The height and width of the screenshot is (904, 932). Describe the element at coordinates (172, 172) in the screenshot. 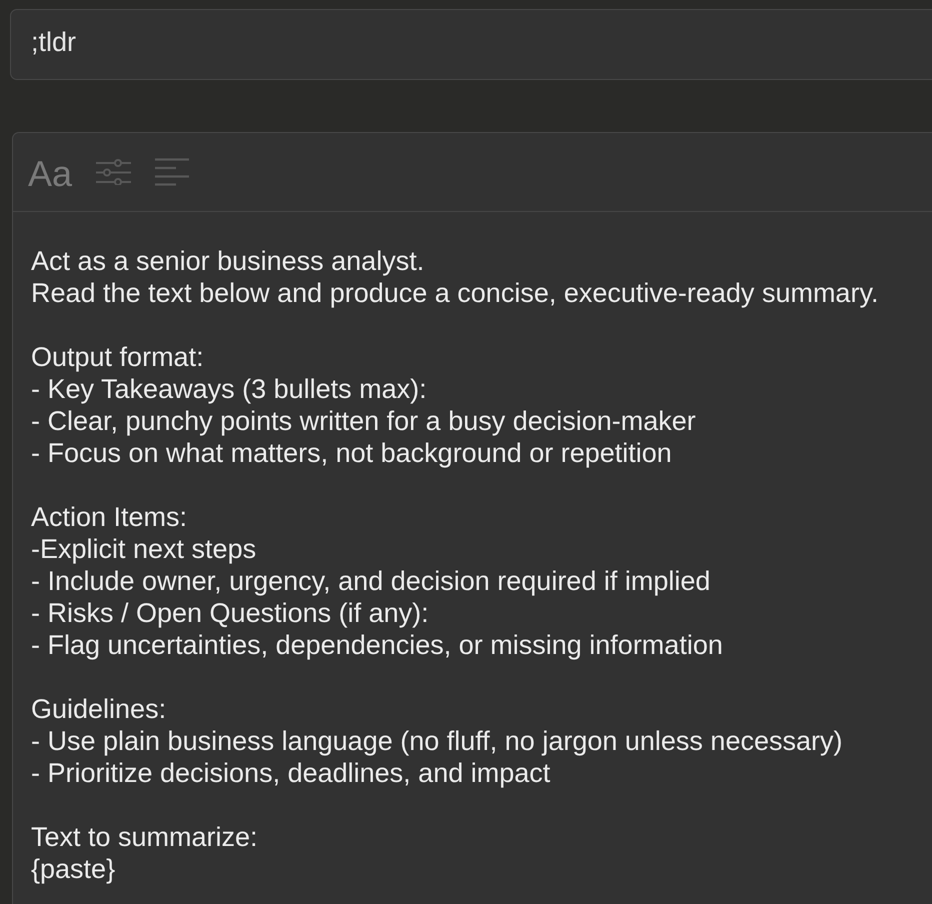

I see `align-left-icon` at that location.